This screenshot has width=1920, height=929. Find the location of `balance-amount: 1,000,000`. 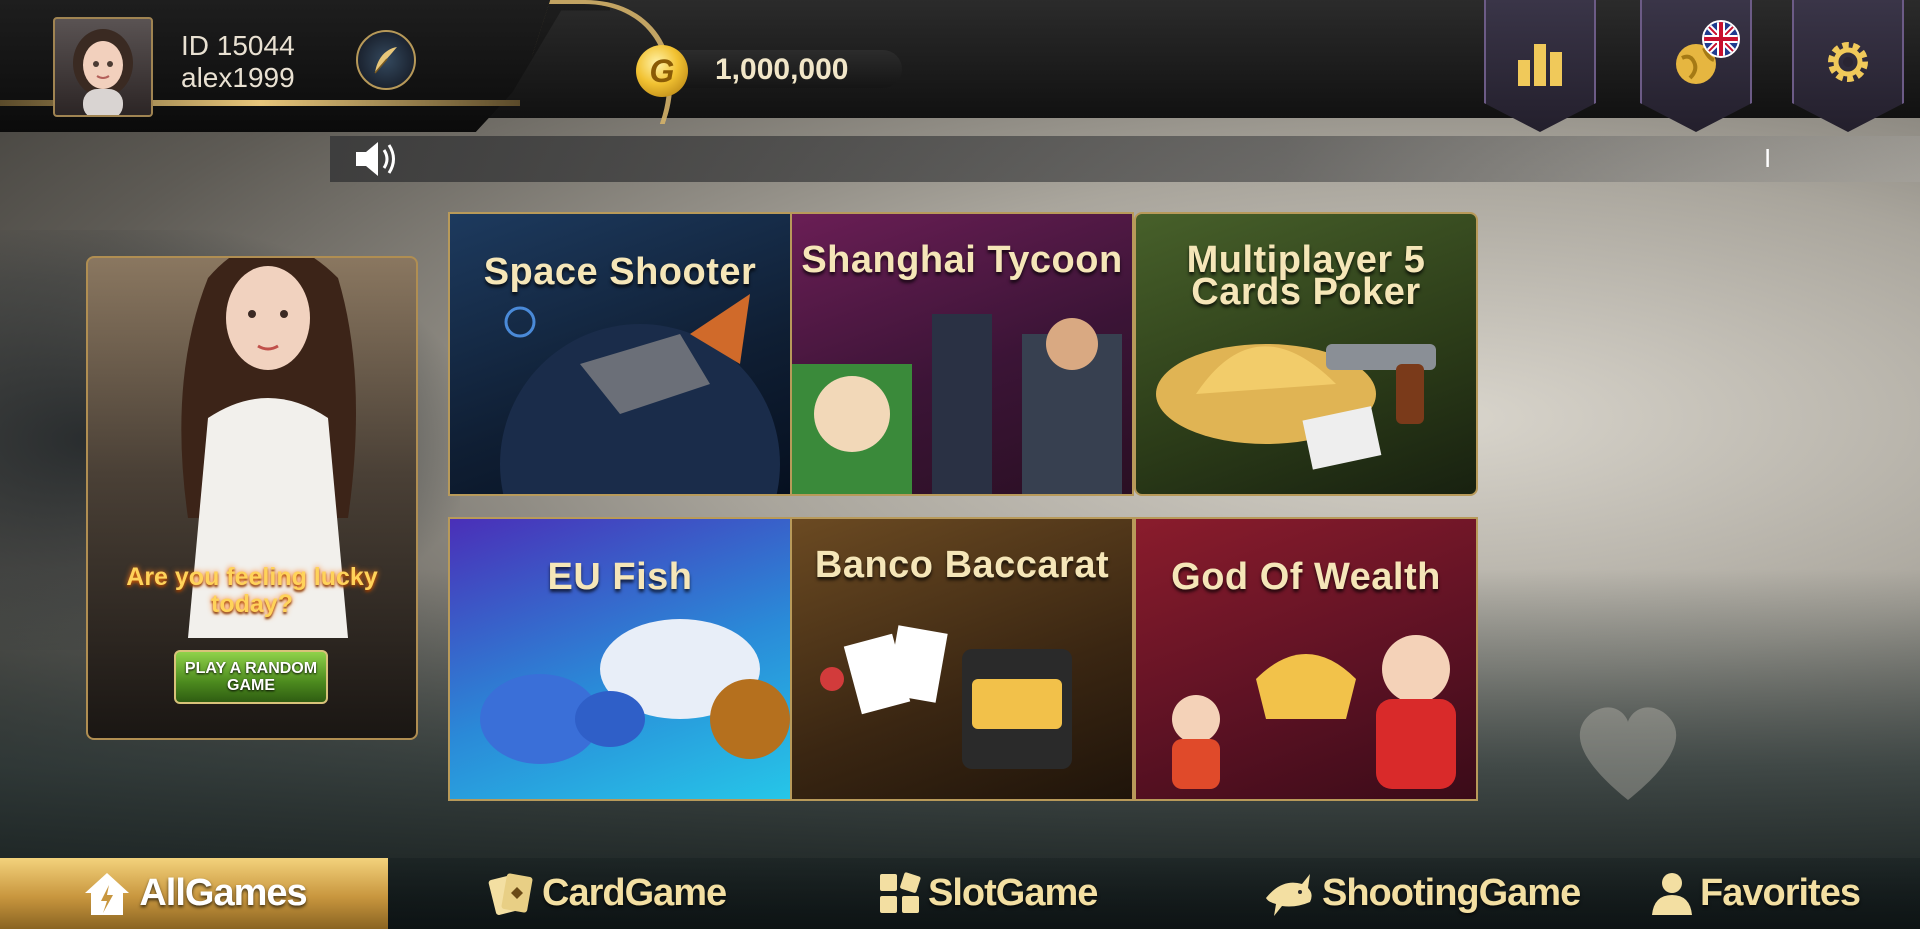

balance-amount: 1,000,000 is located at coordinates (782, 69).